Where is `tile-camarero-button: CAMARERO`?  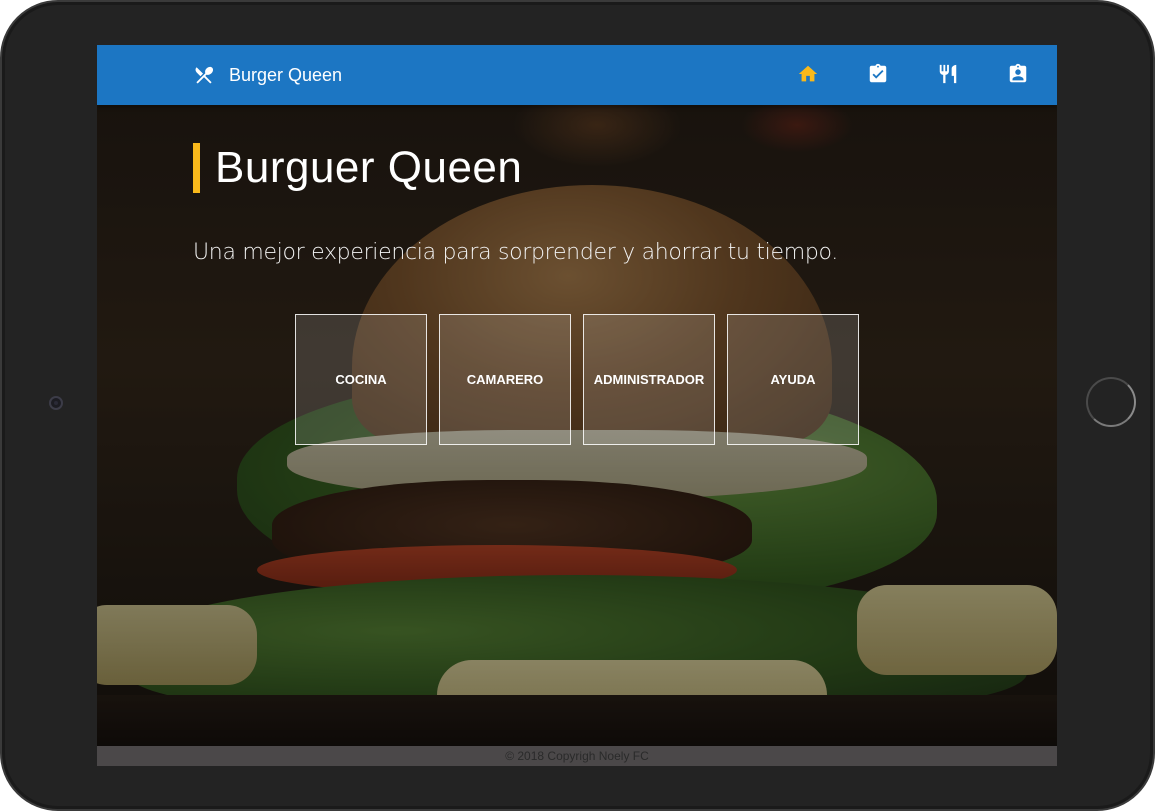
tile-camarero-button: CAMARERO is located at coordinates (505, 379).